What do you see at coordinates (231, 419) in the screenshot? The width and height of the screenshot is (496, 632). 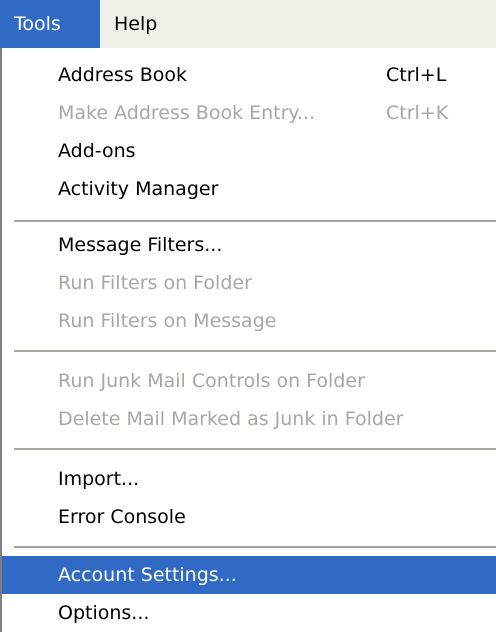 I see `menu-item-label: Delete Mail Marked as Junk in Folder` at bounding box center [231, 419].